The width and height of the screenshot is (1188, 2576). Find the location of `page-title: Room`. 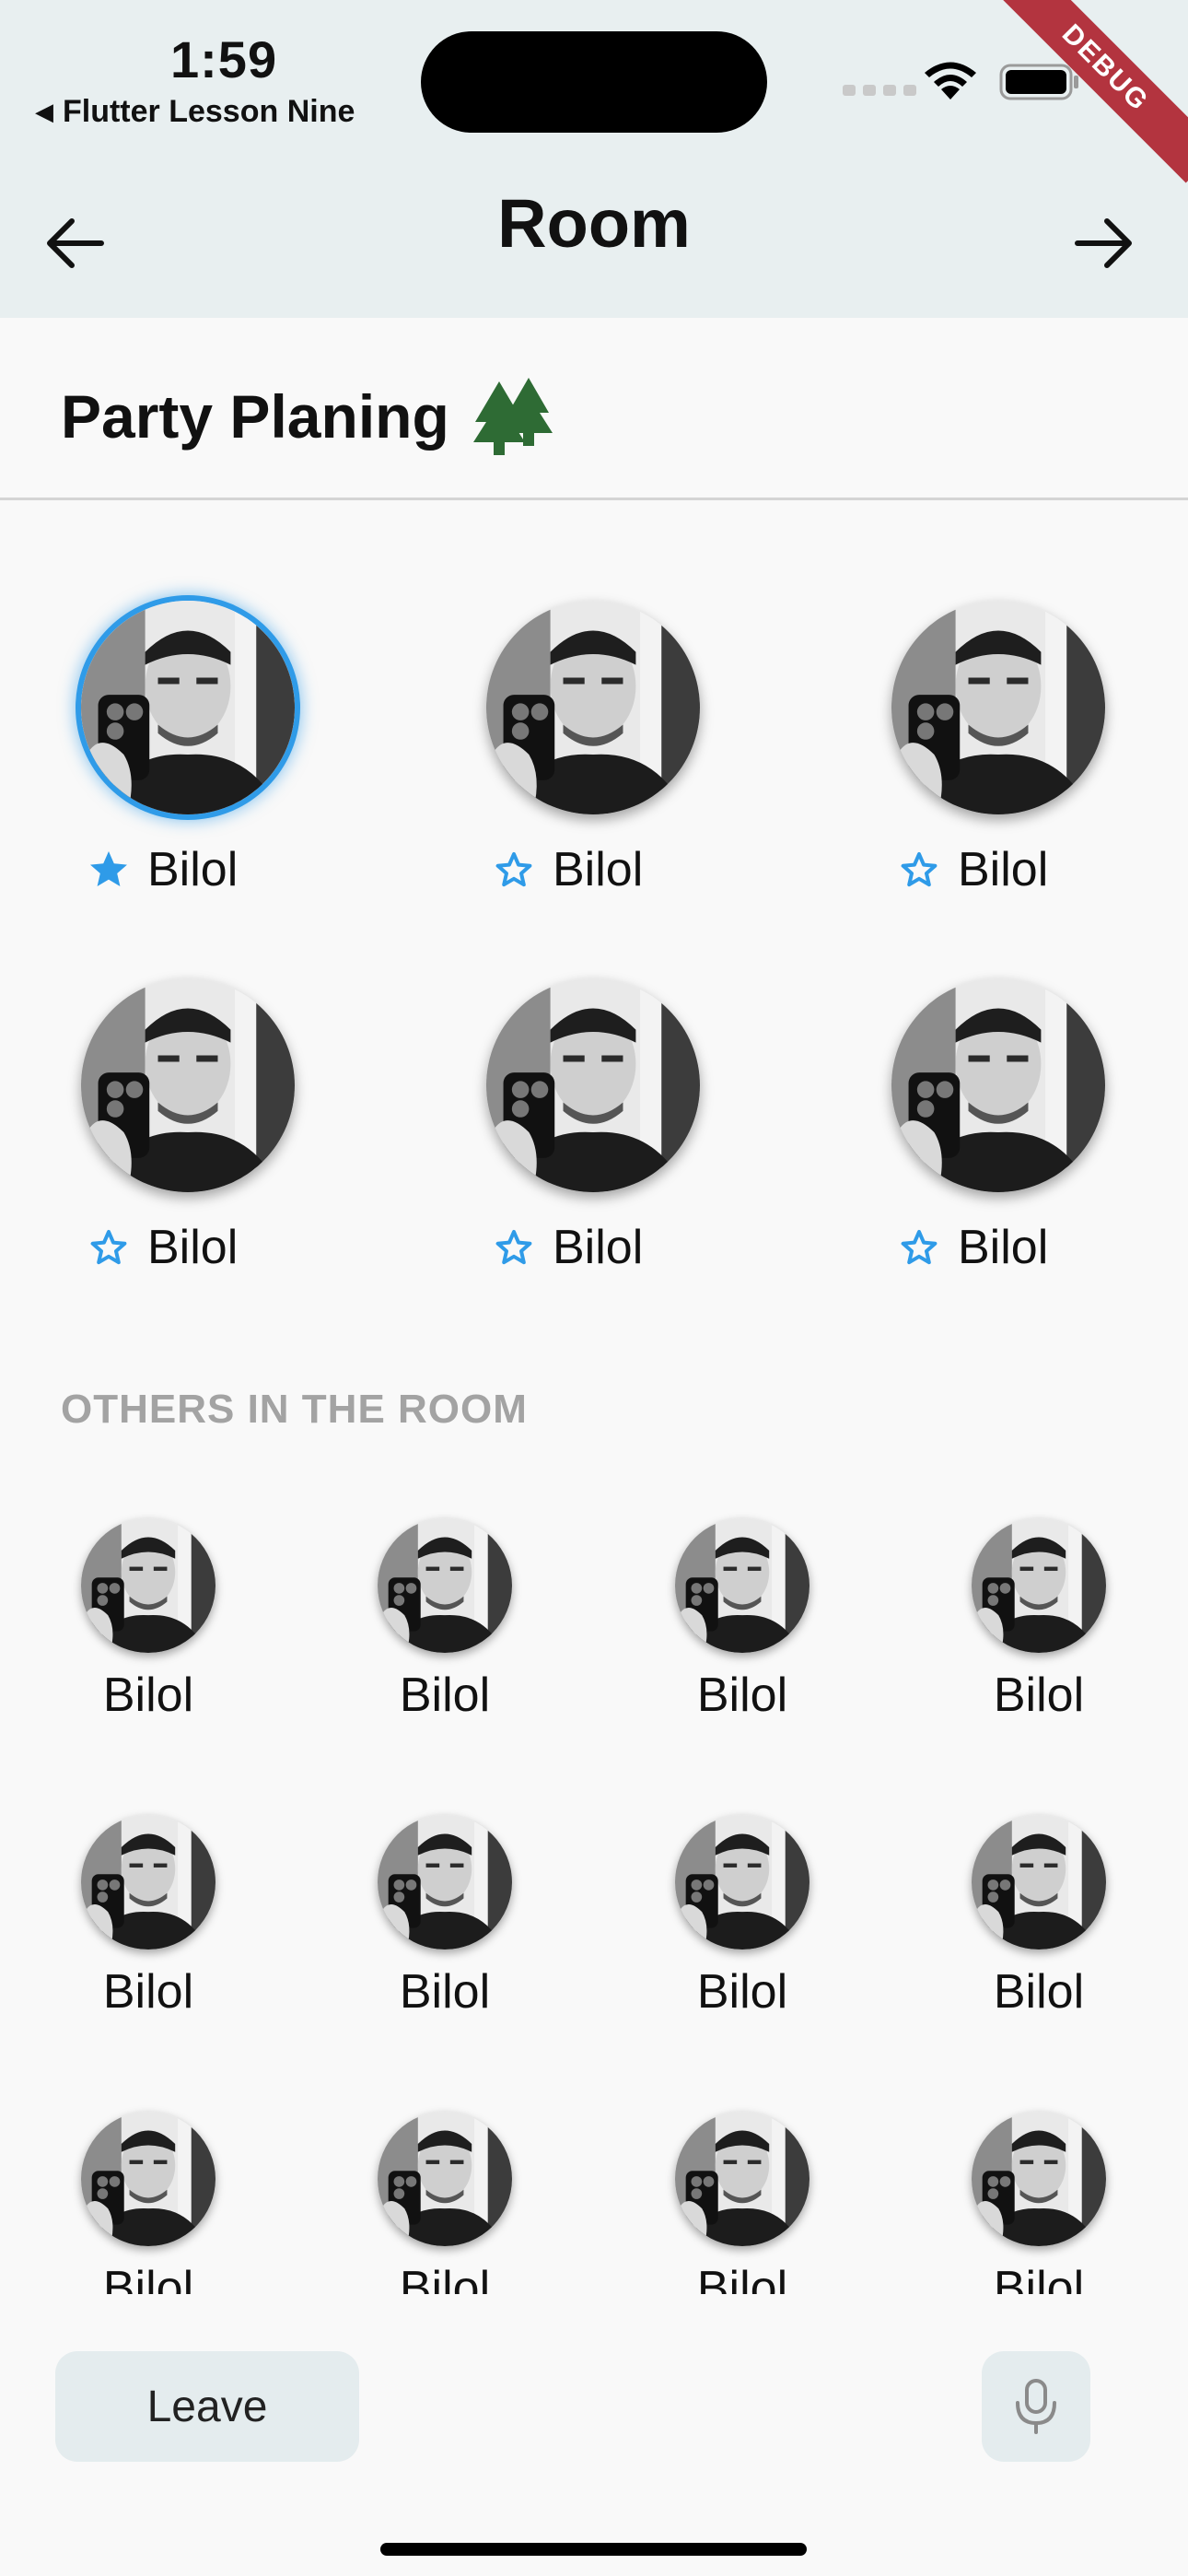

page-title: Room is located at coordinates (594, 223).